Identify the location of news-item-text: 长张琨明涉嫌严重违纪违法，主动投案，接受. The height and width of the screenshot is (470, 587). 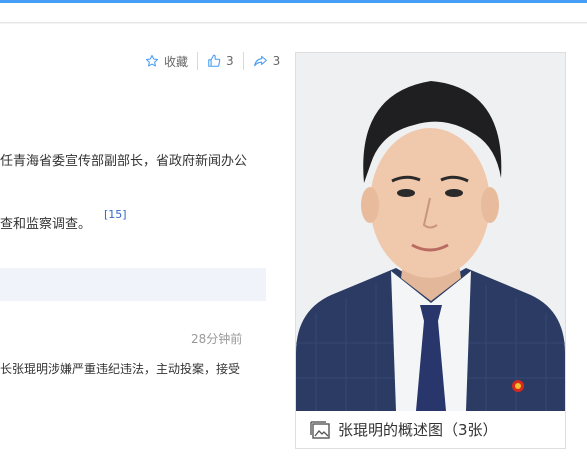
(120, 368).